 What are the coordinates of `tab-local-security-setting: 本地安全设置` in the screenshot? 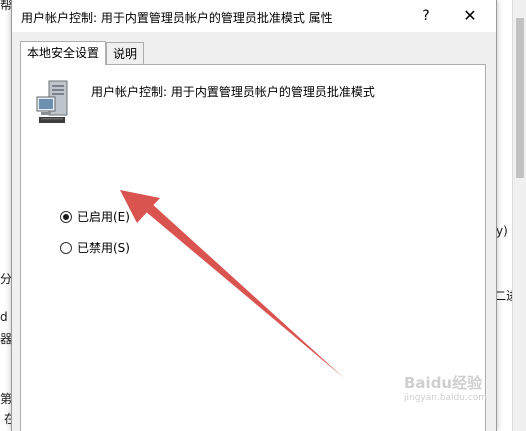 It's located at (63, 53).